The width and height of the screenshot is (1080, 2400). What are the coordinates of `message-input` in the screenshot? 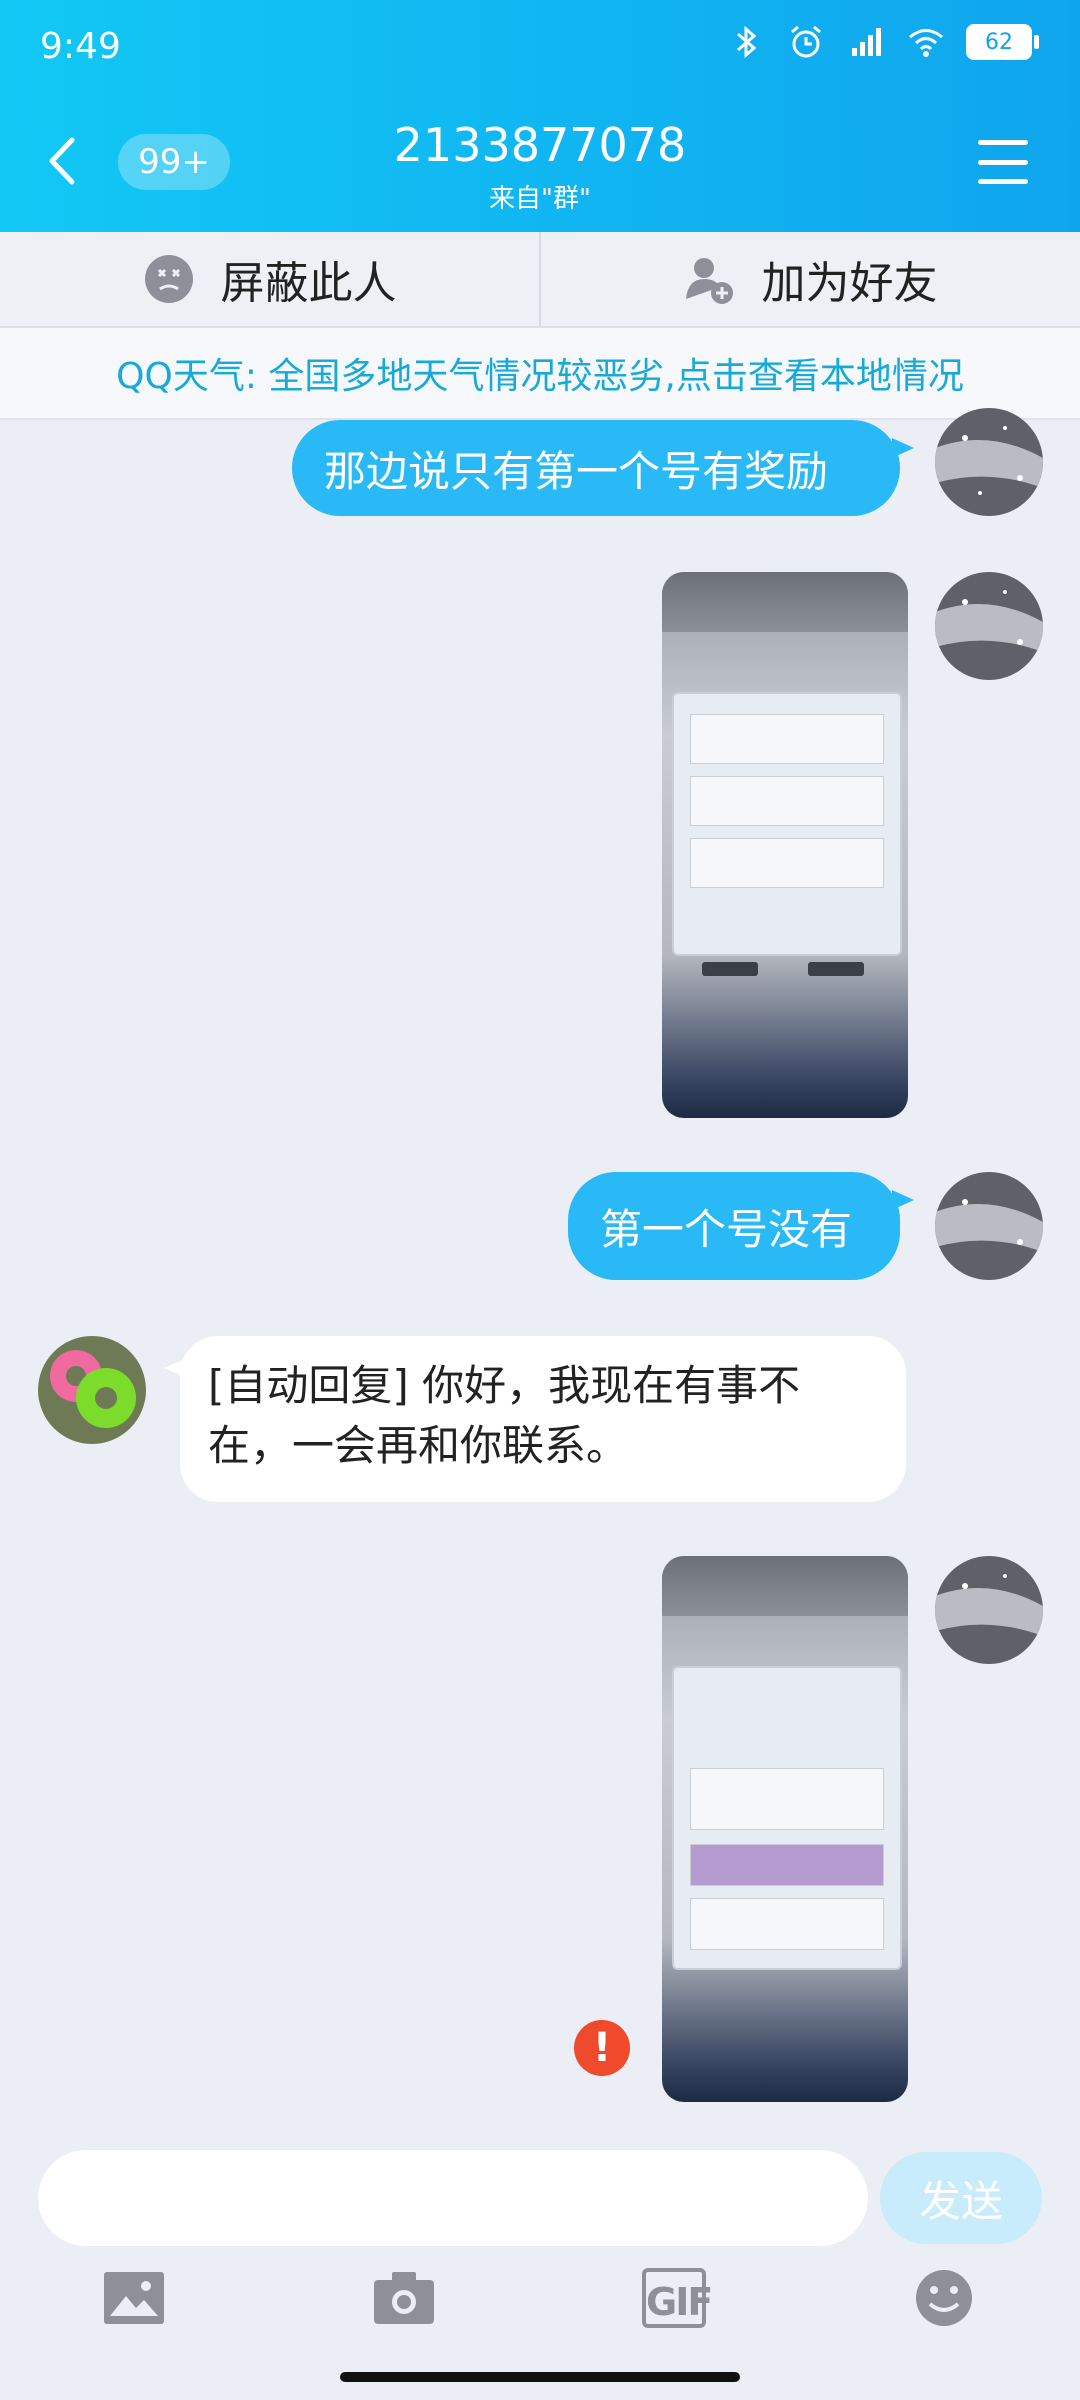 It's located at (453, 2198).